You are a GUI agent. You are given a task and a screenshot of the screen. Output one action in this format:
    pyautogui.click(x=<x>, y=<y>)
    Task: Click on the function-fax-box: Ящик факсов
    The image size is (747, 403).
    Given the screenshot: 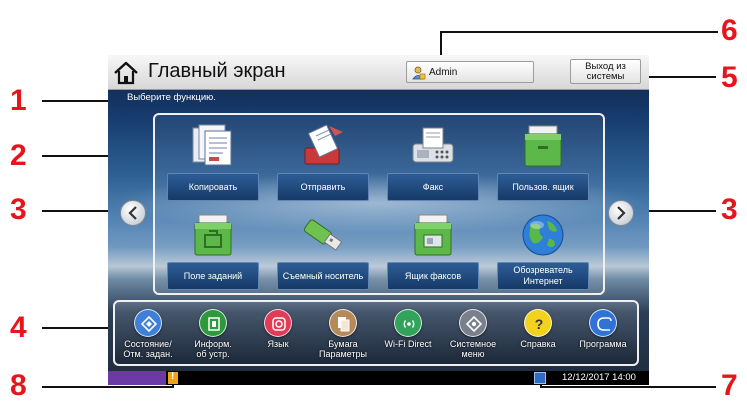 What is the action you would take?
    pyautogui.click(x=433, y=250)
    